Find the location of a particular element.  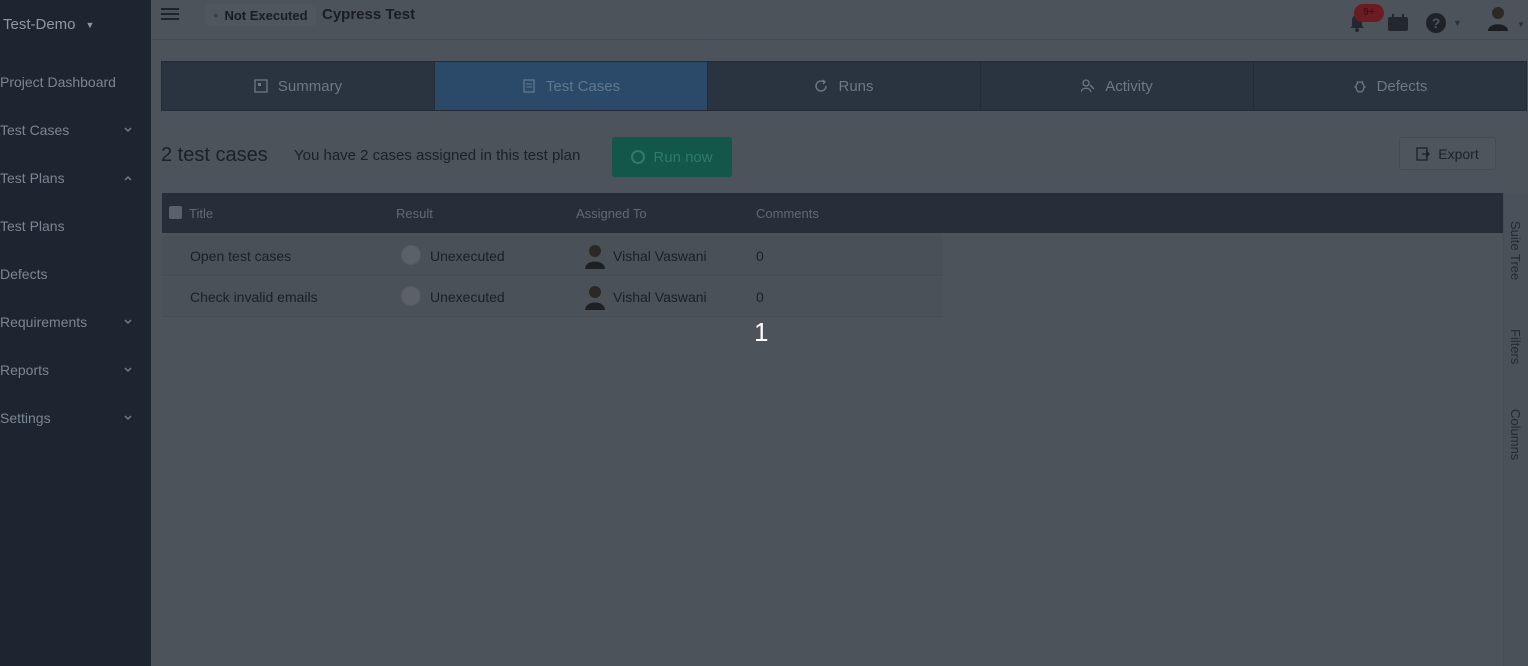

project-selector: Test-Demo ▼ is located at coordinates (48, 24).